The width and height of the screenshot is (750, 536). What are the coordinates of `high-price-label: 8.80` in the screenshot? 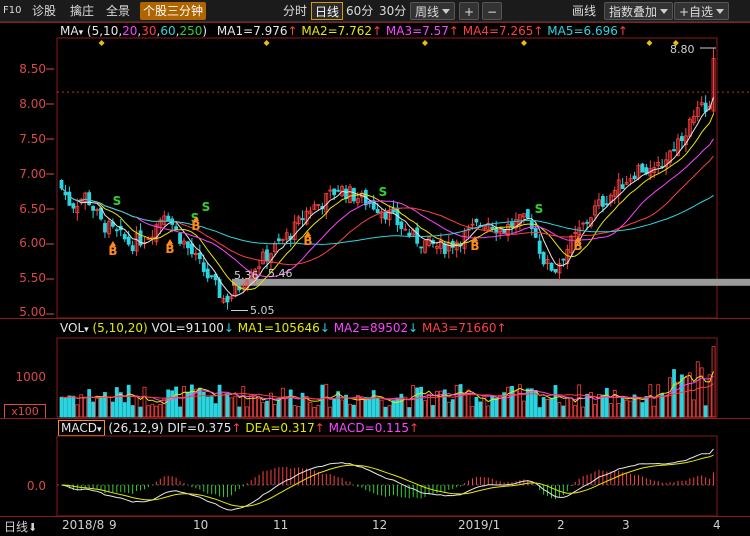 It's located at (682, 49).